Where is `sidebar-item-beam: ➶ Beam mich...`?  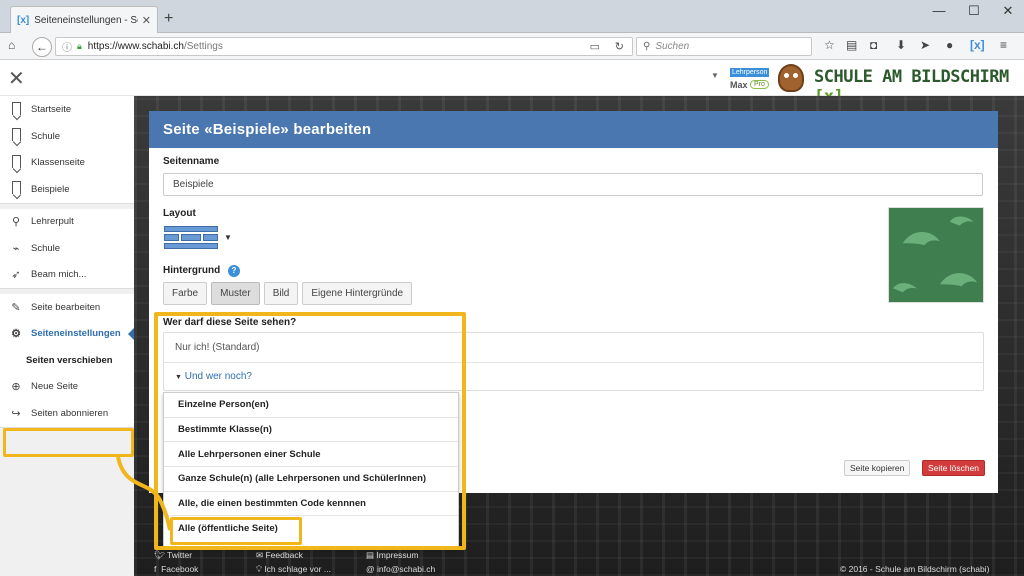 sidebar-item-beam: ➶ Beam mich... is located at coordinates (67, 275).